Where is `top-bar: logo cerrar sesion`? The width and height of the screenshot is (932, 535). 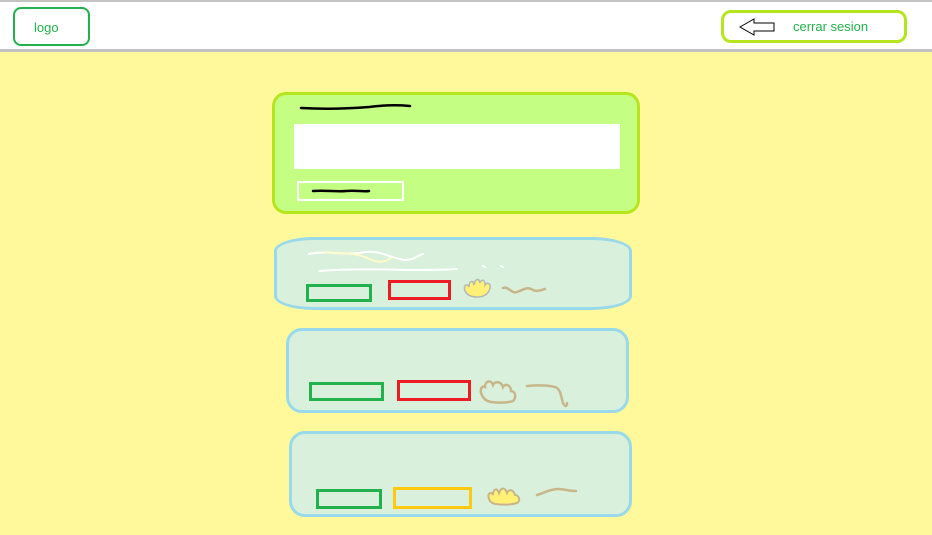
top-bar: logo cerrar sesion is located at coordinates (466, 26).